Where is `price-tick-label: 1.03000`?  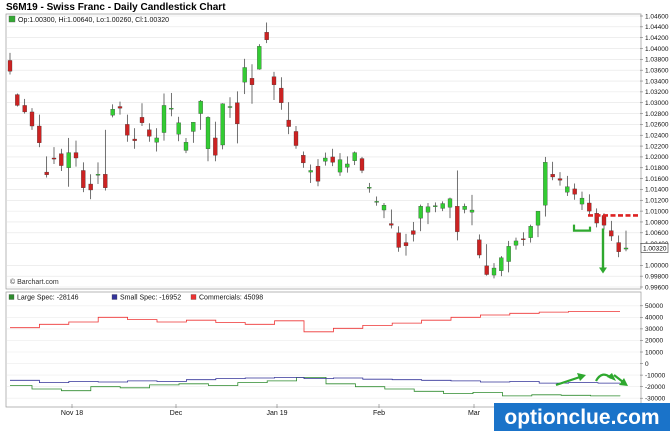 price-tick-label: 1.03000 is located at coordinates (657, 103).